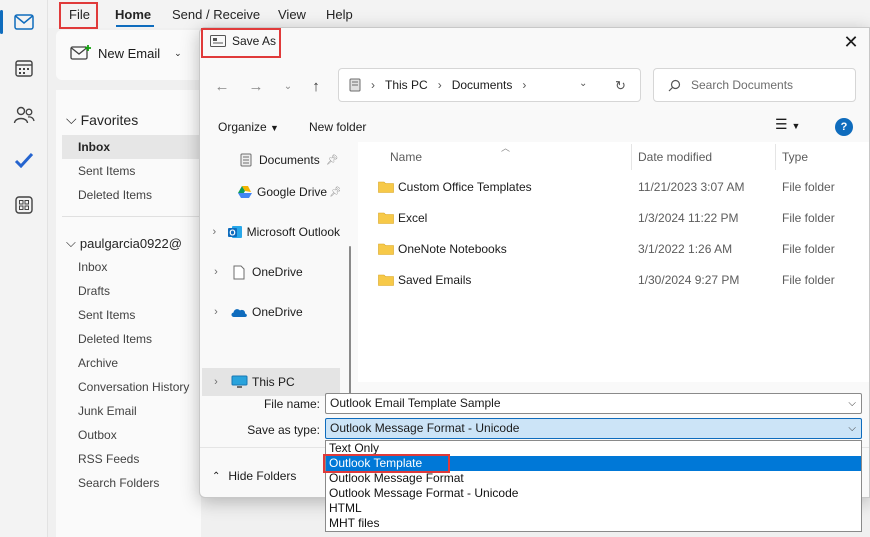  What do you see at coordinates (102, 119) in the screenshot?
I see `favorites-header: ⌵ Favorites` at bounding box center [102, 119].